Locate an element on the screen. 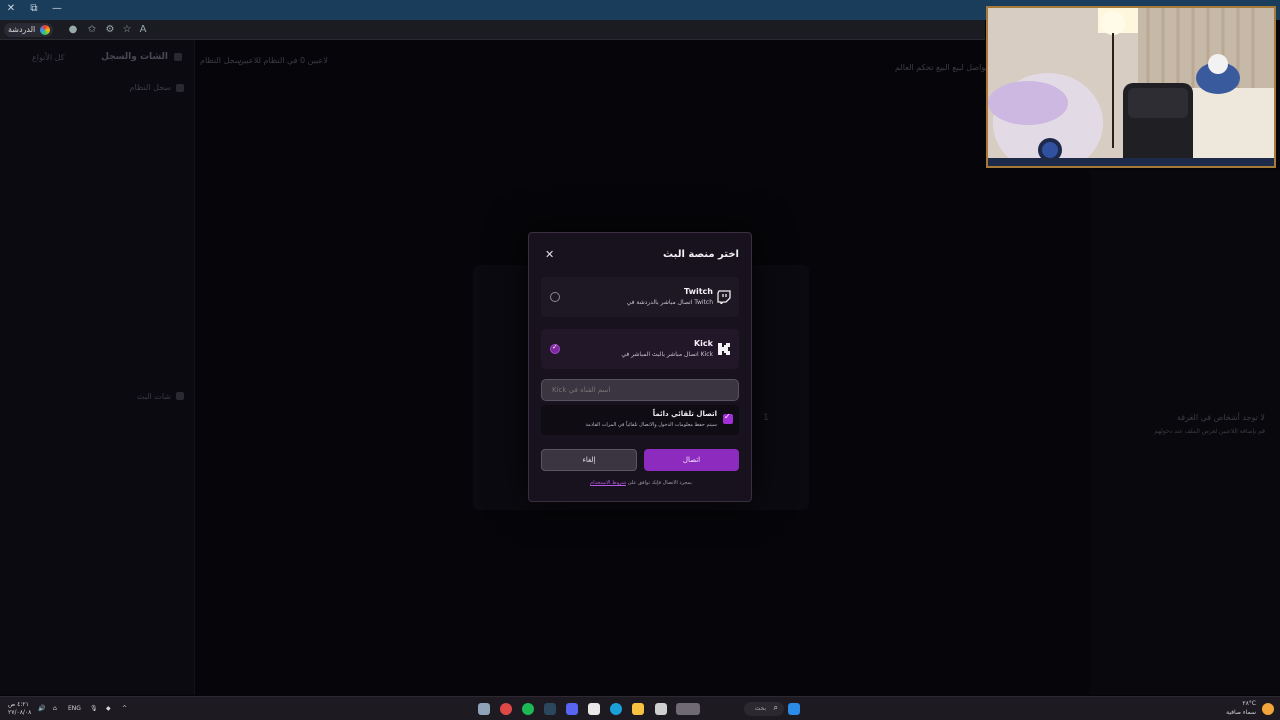  weather-desc: سماء صافية is located at coordinates (1241, 712).